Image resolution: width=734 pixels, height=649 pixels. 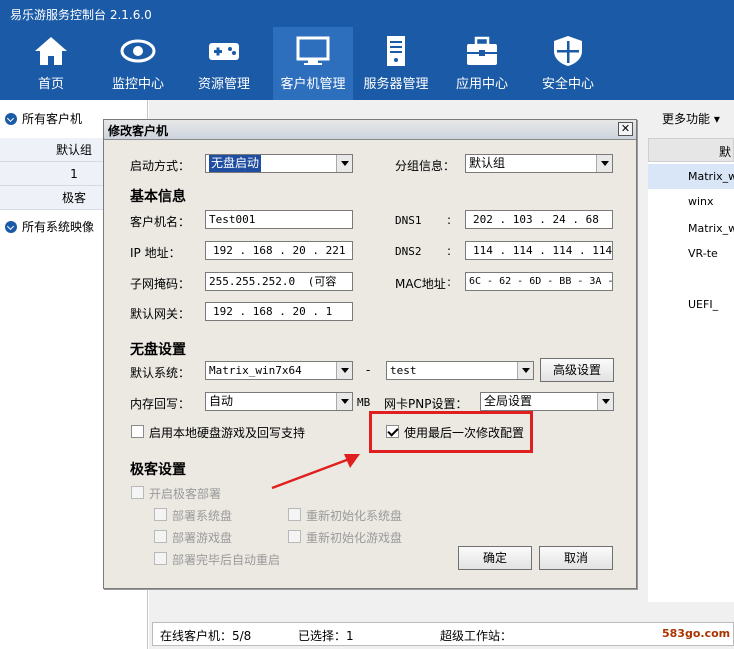 What do you see at coordinates (279, 250) in the screenshot?
I see `ip-address-field: 192 . 168 . 20 . 221` at bounding box center [279, 250].